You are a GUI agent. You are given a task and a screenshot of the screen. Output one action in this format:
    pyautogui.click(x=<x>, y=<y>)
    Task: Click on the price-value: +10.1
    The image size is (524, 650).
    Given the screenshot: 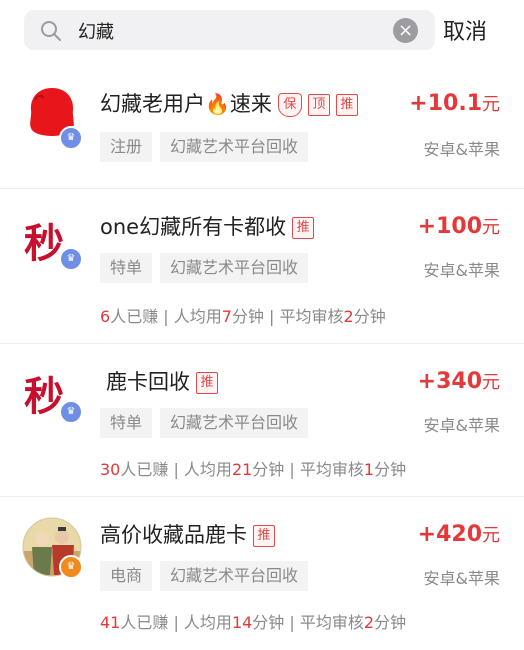 What is the action you would take?
    pyautogui.click(x=445, y=103)
    